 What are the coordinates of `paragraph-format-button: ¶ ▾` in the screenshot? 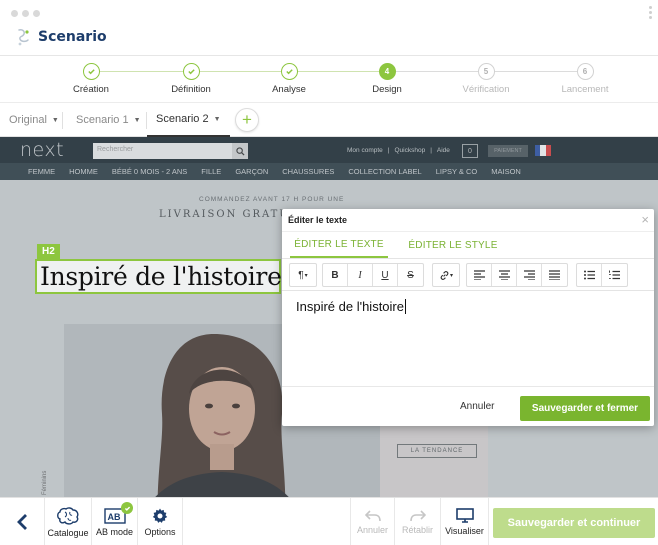 It's located at (303, 275).